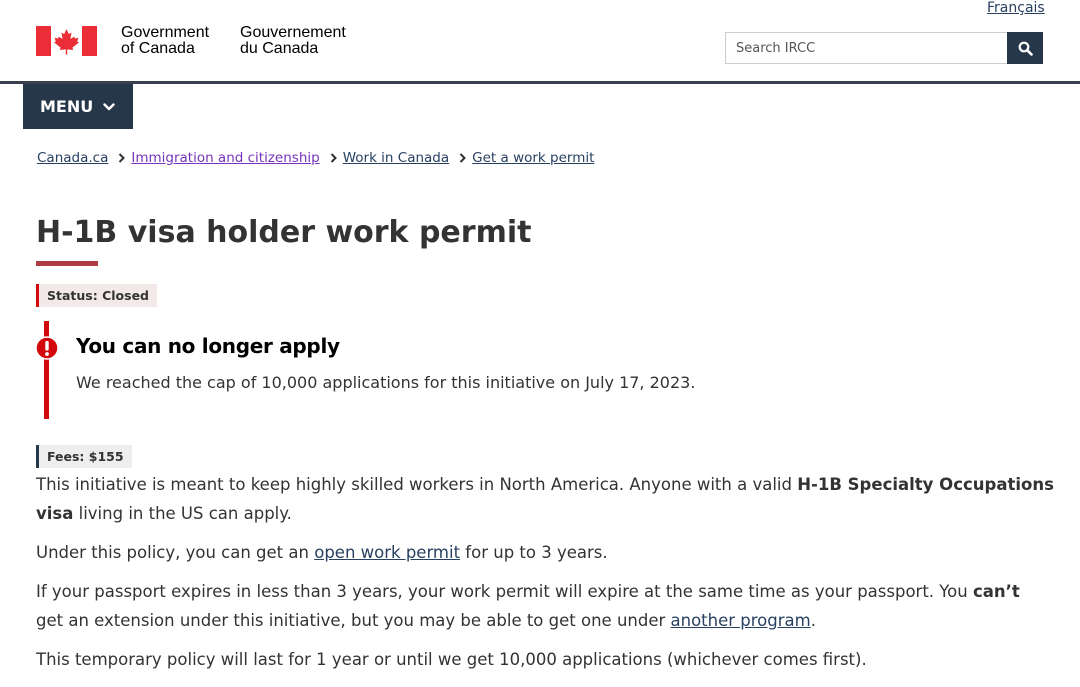 The image size is (1080, 687). What do you see at coordinates (866, 48) in the screenshot?
I see `search-input` at bounding box center [866, 48].